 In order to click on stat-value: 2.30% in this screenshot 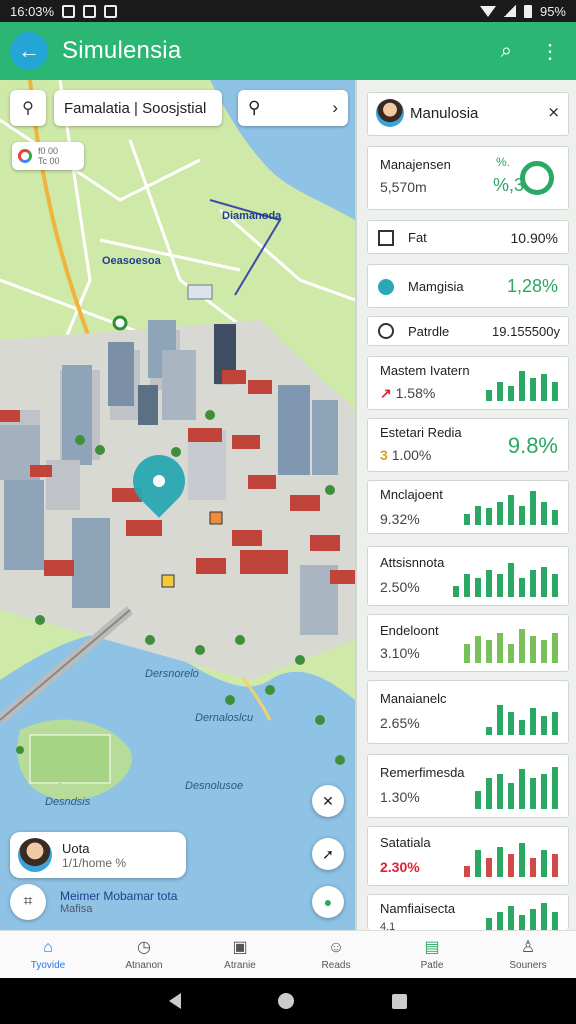, I will do `click(400, 867)`.